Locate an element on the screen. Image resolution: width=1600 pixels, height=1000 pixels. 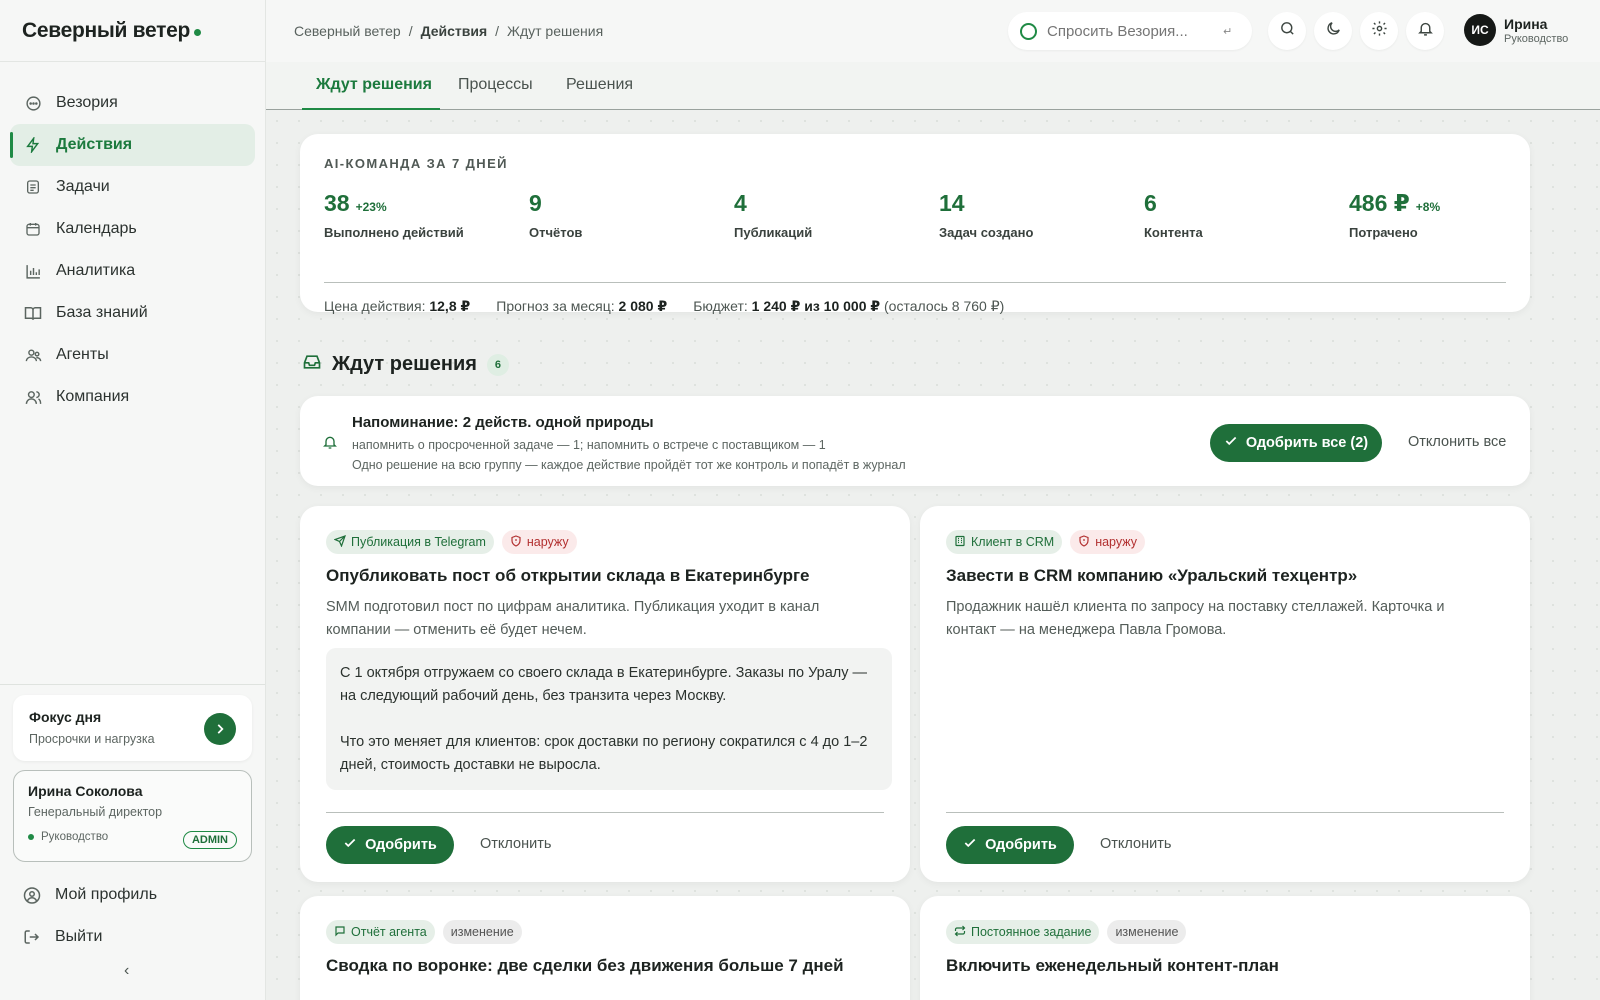
stat-publications: 4 Публикаций is located at coordinates (773, 215).